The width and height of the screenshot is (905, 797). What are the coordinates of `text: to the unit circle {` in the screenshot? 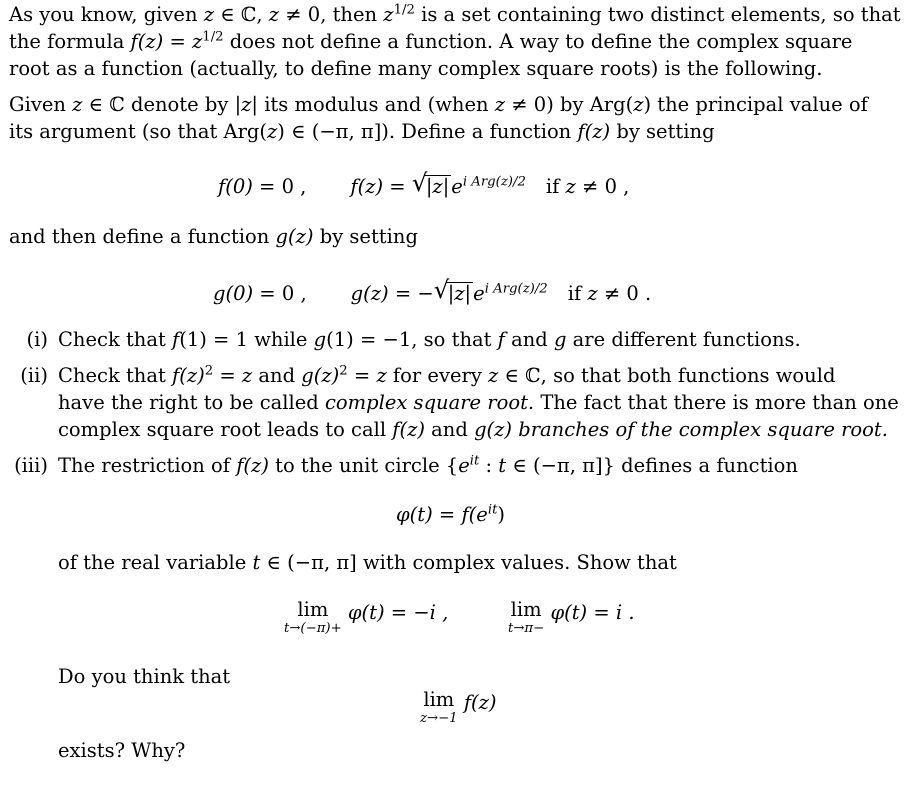 It's located at (363, 465).